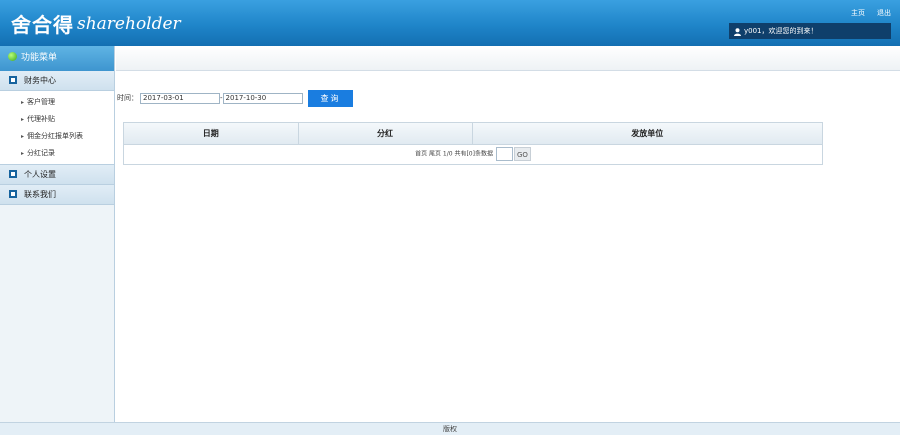  I want to click on dividend-table: 日期 分红 发放单位 首页 尾页 1/0 共有[0]条数据 GO, so click(473, 143).